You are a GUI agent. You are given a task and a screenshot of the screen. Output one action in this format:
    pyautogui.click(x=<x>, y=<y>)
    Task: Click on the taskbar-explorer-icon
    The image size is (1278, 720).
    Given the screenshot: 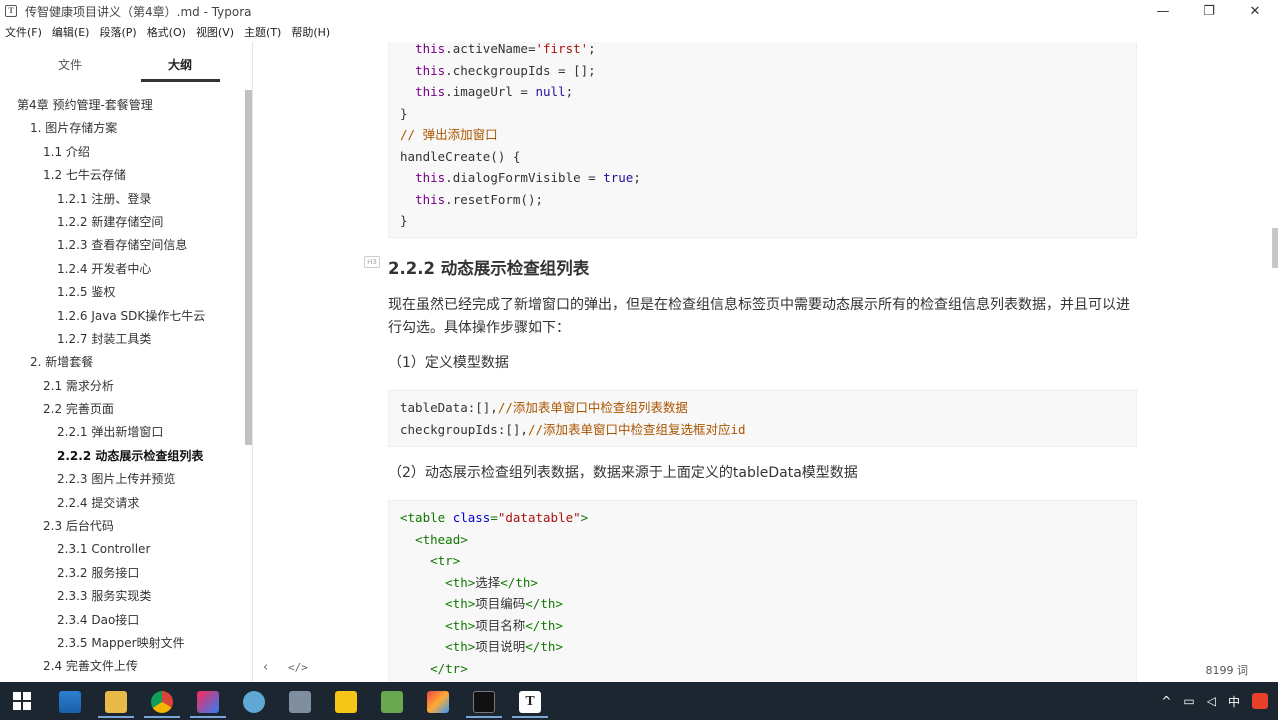 What is the action you would take?
    pyautogui.click(x=70, y=702)
    